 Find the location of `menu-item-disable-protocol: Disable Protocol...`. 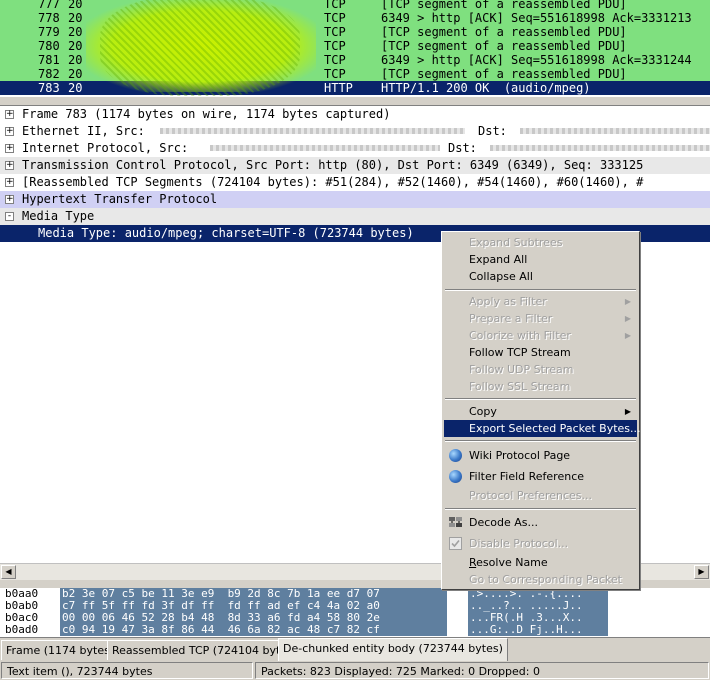

menu-item-disable-protocol: Disable Protocol... is located at coordinates (540, 543).